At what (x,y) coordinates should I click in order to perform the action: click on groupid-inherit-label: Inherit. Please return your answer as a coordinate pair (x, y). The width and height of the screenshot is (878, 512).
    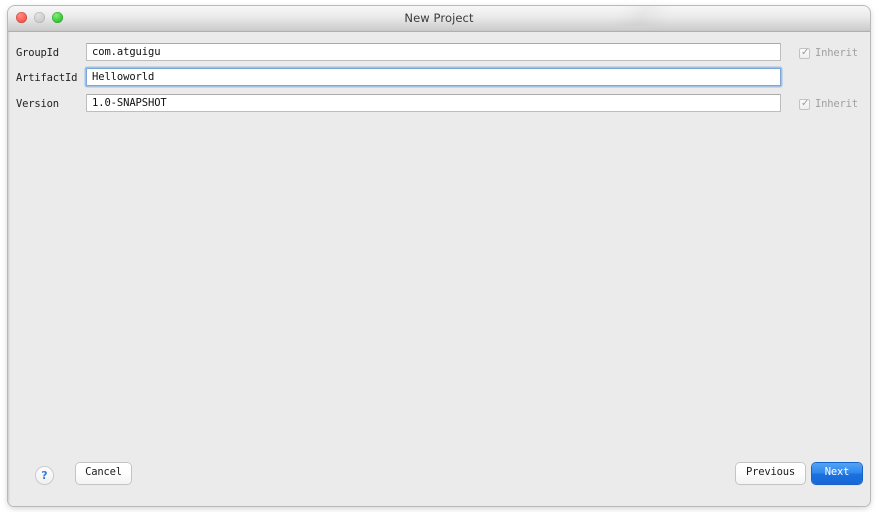
    Looking at the image, I should click on (836, 53).